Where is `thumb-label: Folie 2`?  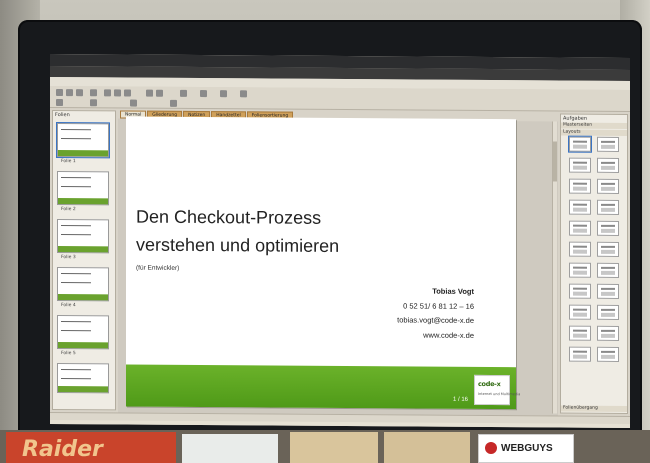
thumb-label: Folie 2 is located at coordinates (68, 210).